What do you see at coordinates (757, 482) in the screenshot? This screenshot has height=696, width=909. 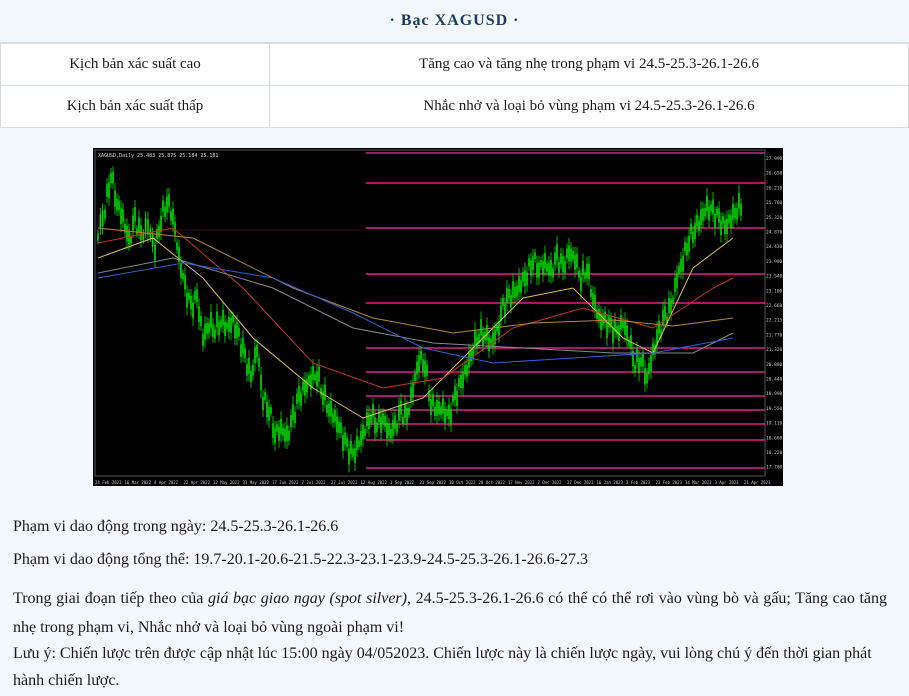 I see `date-label: 21 Apr 2023` at bounding box center [757, 482].